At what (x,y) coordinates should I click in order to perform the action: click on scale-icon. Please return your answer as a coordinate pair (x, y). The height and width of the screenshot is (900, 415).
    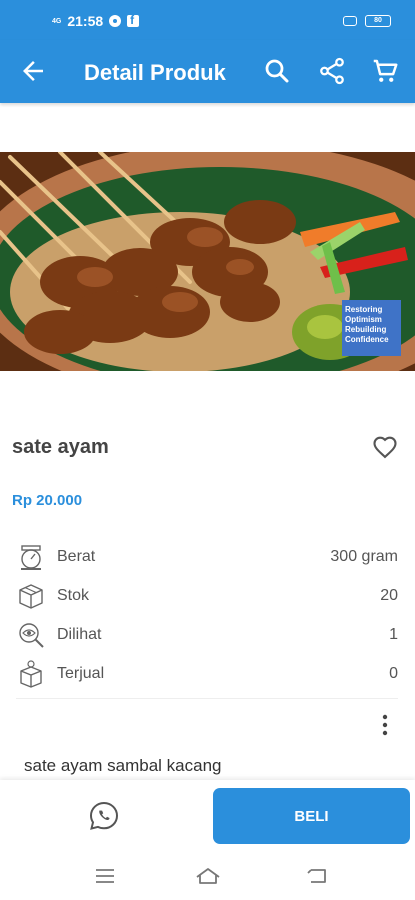
    Looking at the image, I should click on (31, 557).